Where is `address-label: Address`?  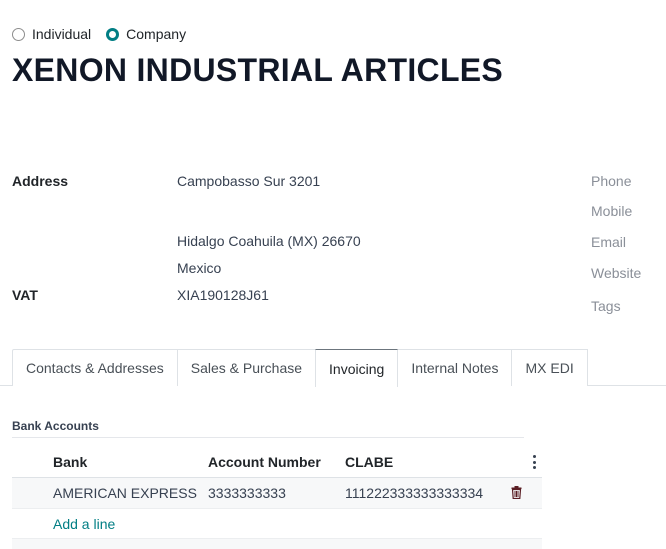
address-label: Address is located at coordinates (40, 181).